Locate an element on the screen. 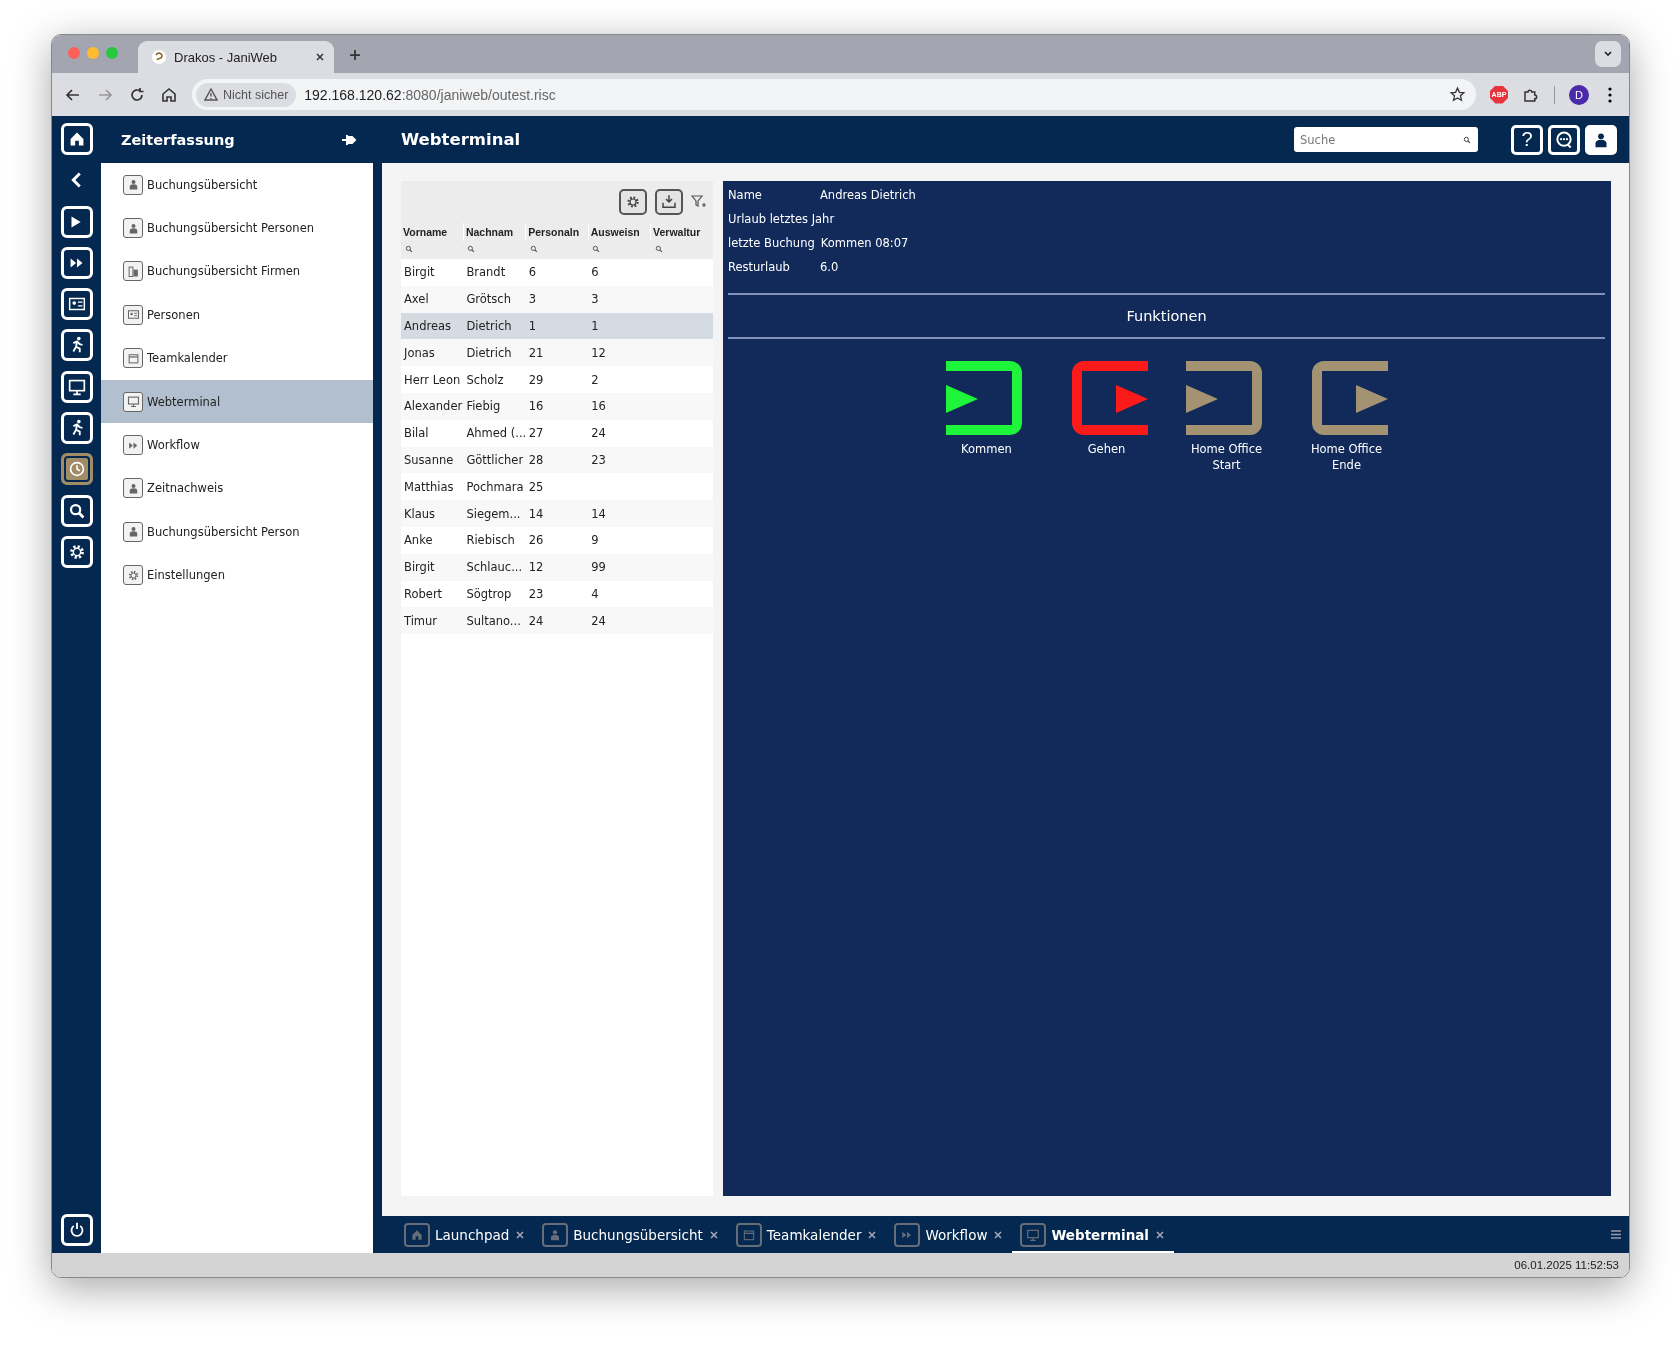  table-cell: Robert is located at coordinates (423, 593).